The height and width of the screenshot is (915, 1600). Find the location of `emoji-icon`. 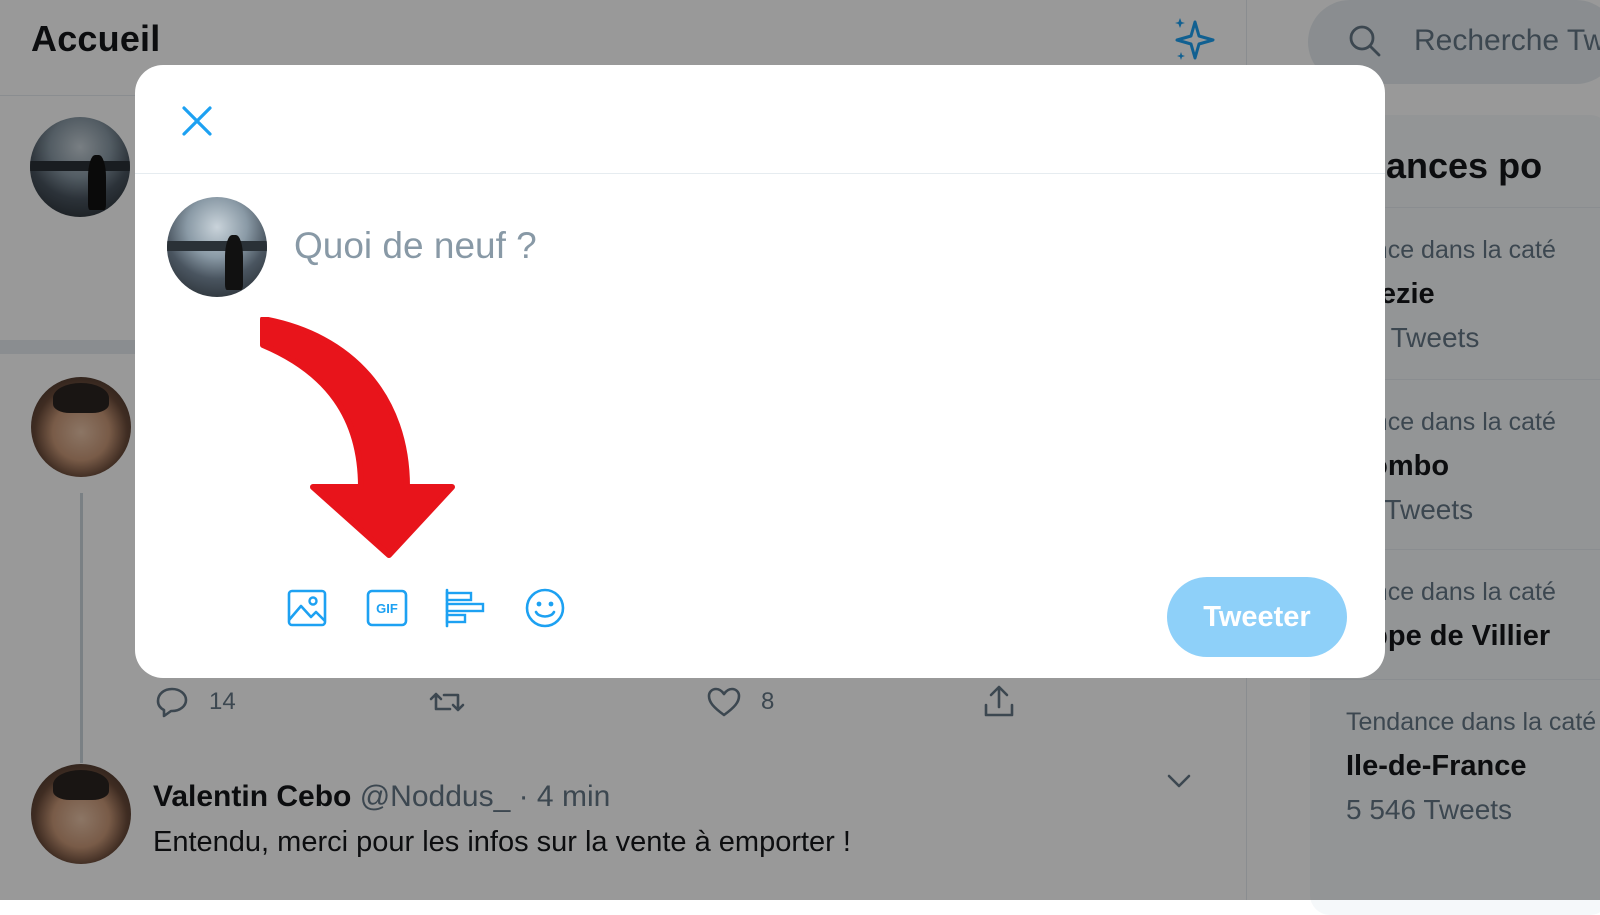

emoji-icon is located at coordinates (545, 608).